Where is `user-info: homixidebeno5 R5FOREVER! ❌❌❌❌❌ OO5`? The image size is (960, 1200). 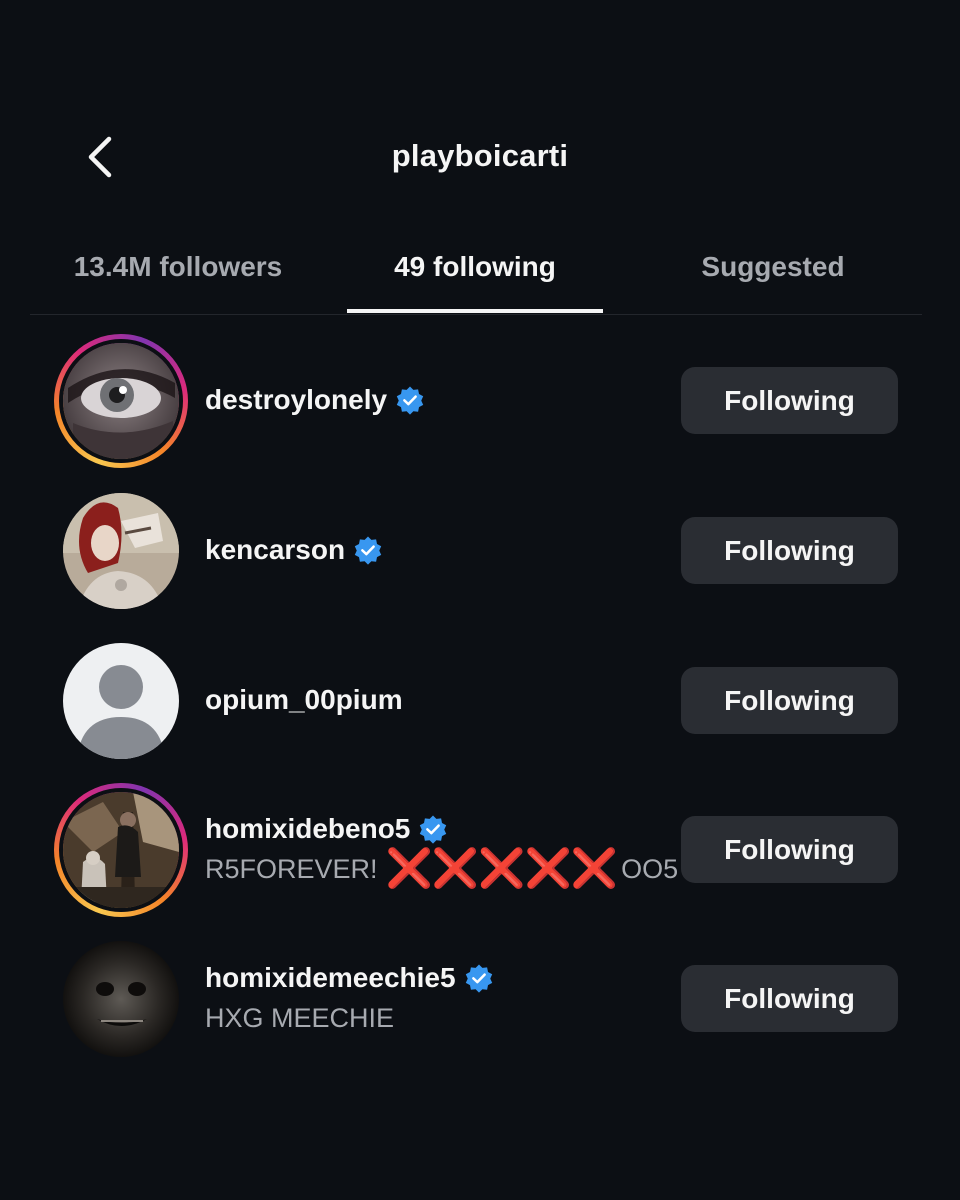
user-info: homixidebeno5 R5FOREVER! ❌❌❌❌❌ OO5 is located at coordinates (441, 849).